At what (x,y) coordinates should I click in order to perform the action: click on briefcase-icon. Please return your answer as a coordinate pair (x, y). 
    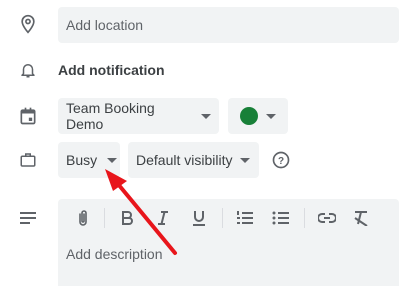
    Looking at the image, I should click on (28, 160).